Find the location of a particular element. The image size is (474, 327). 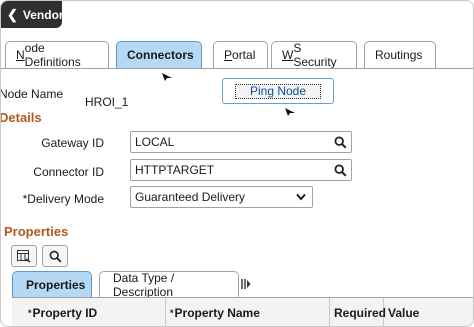

delivery-mode-select: Guaranteed Delivery is located at coordinates (221, 197).